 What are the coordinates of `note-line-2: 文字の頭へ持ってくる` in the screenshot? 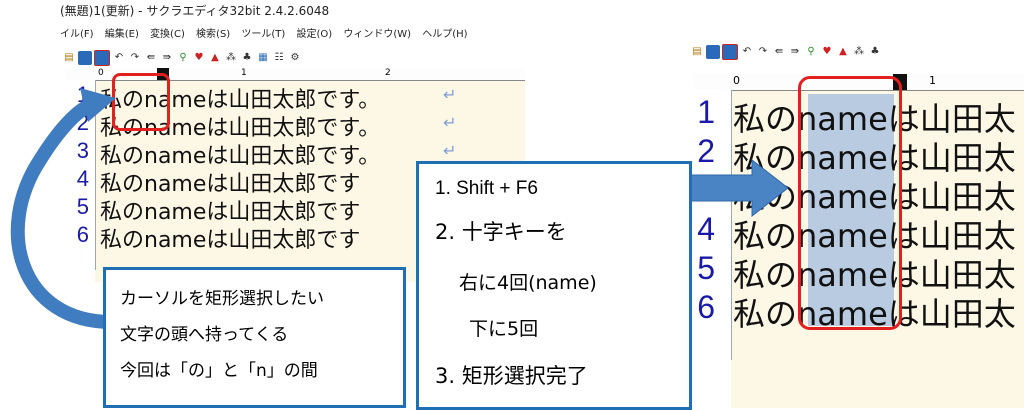 It's located at (204, 335).